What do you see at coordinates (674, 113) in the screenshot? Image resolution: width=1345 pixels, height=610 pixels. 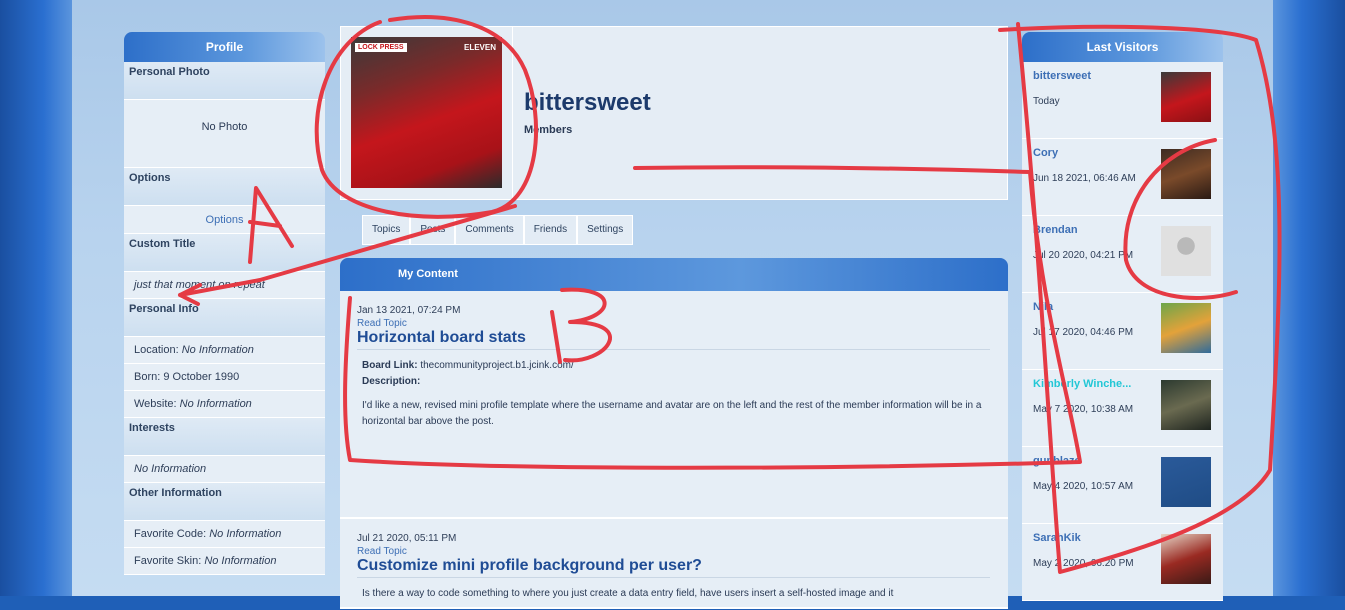 I see `profile-box: LOCK PRESS ELEVEN bittersweet Members` at bounding box center [674, 113].